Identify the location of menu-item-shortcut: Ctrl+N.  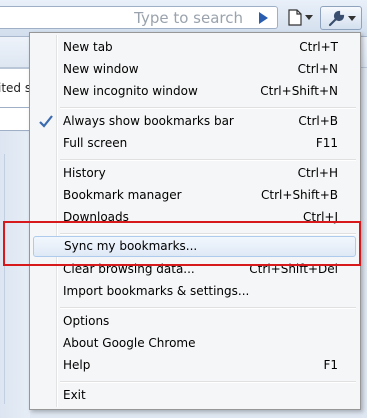
(317, 69).